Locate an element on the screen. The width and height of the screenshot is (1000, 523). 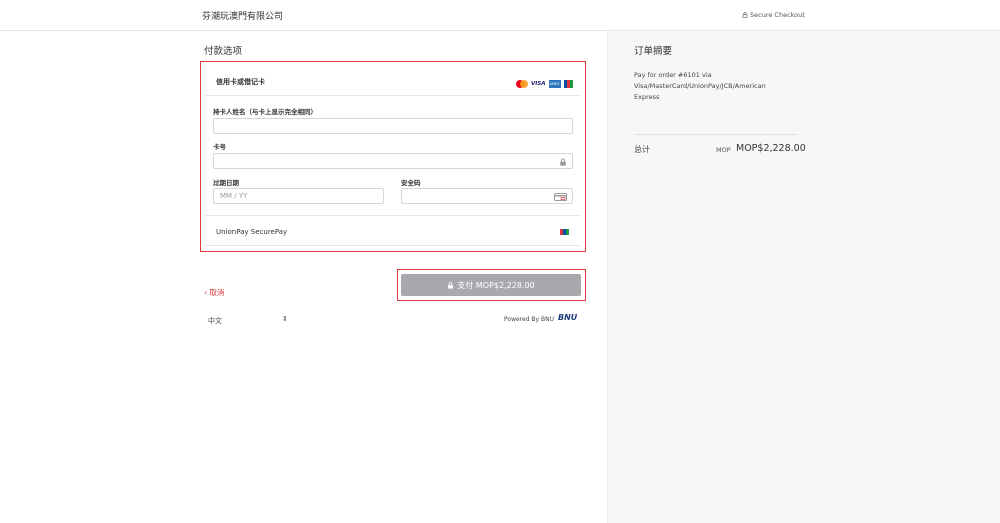
summary-title: 订单摘要 is located at coordinates (653, 51).